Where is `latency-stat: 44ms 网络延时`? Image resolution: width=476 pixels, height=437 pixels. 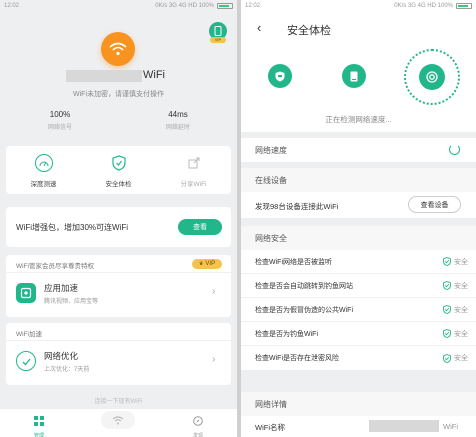 latency-stat: 44ms 网络延时 is located at coordinates (178, 120).